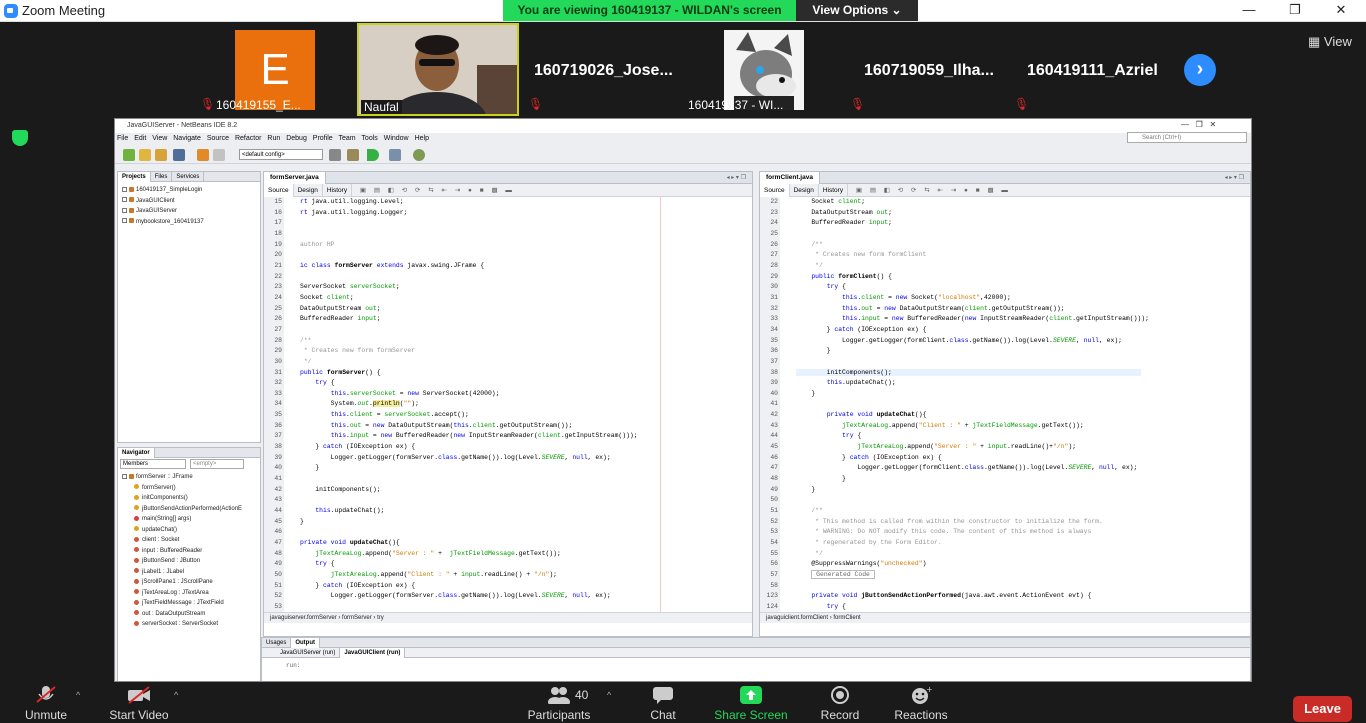  Describe the element at coordinates (191, 519) in the screenshot. I see `navigator-item: main(String[] args)` at that location.